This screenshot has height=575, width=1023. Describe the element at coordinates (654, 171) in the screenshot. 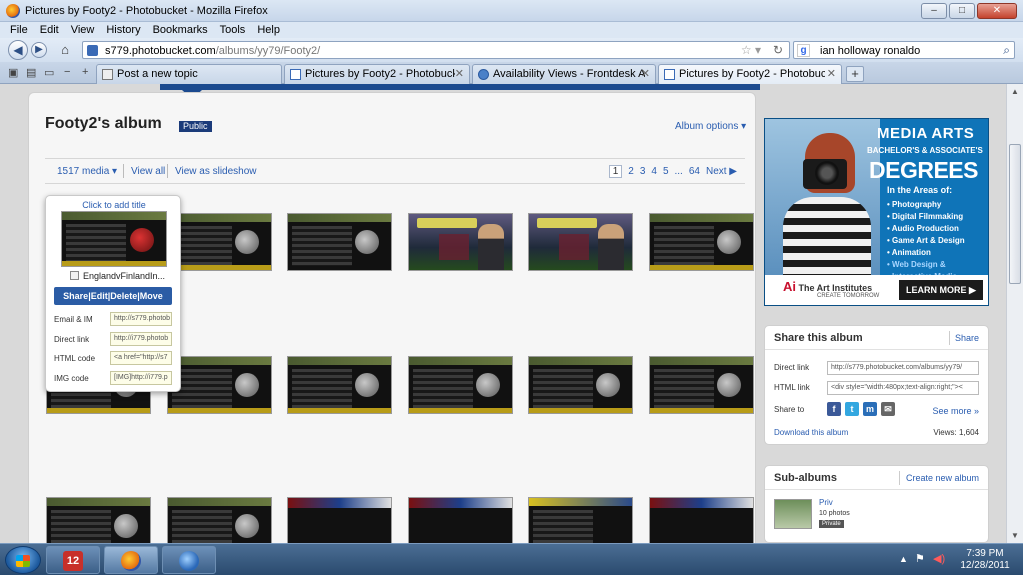

I see `page-4: 4` at that location.